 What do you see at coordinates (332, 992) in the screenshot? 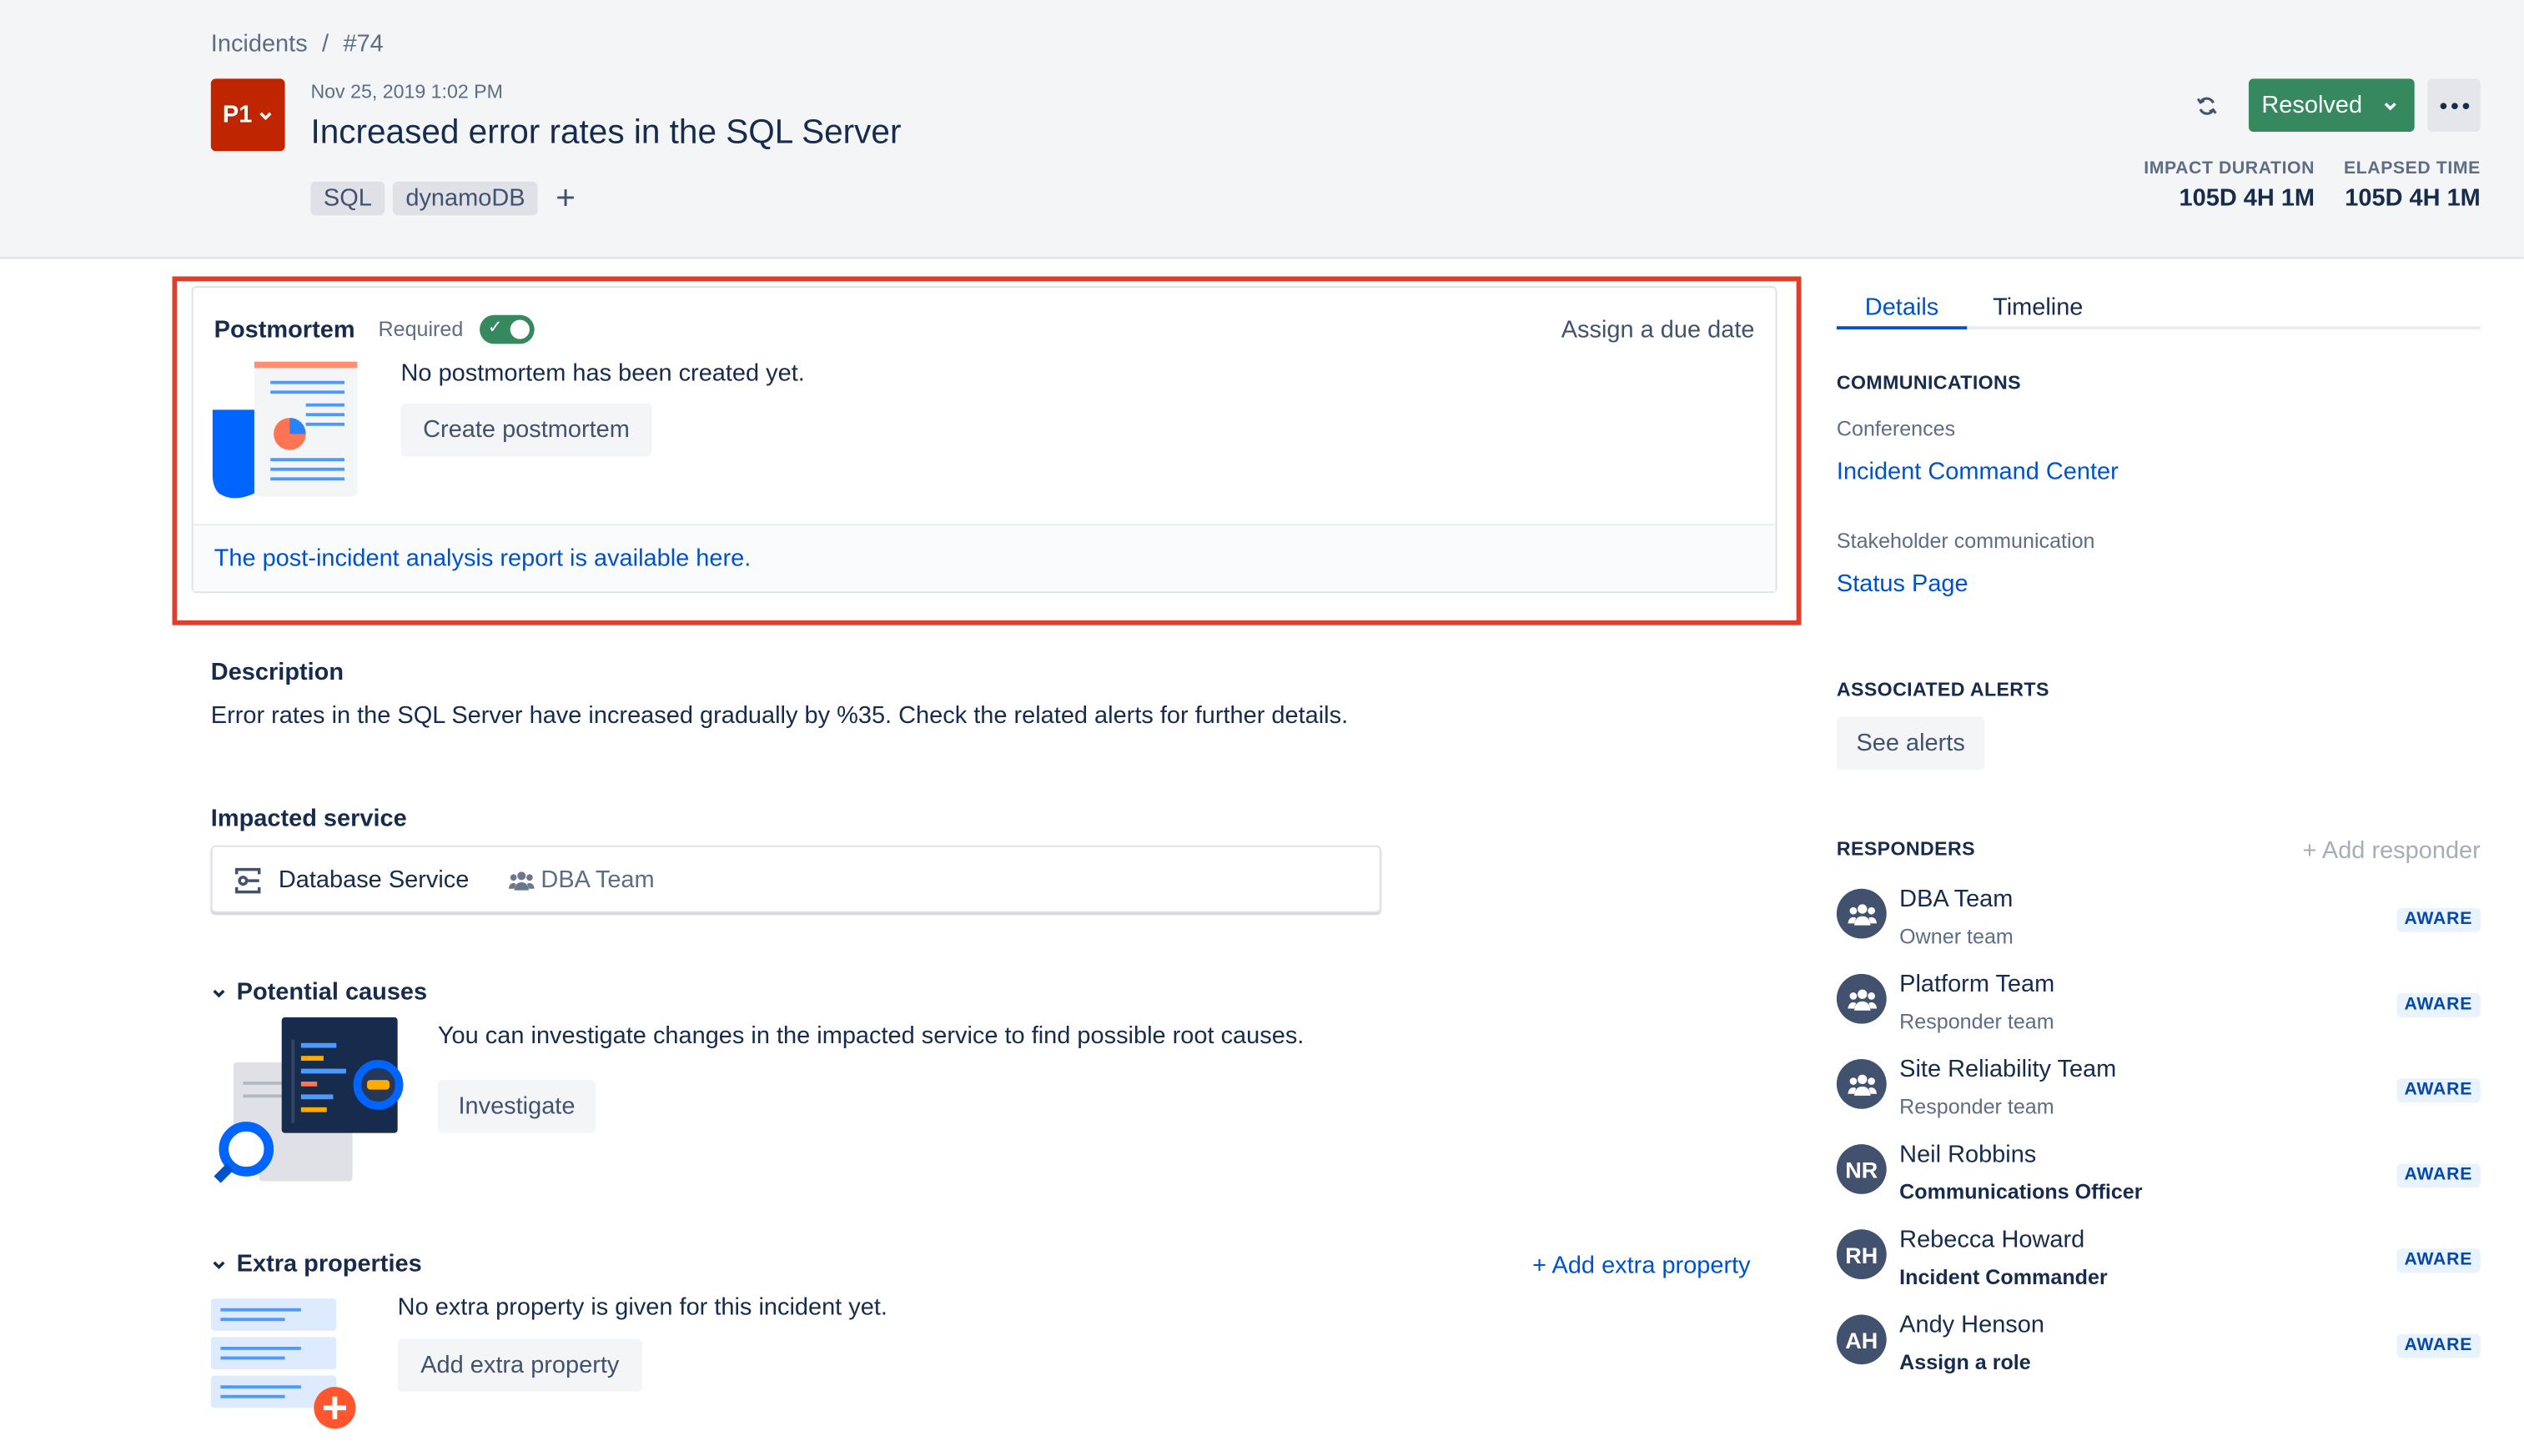
I see `potential-causes-title: Potential causes` at bounding box center [332, 992].